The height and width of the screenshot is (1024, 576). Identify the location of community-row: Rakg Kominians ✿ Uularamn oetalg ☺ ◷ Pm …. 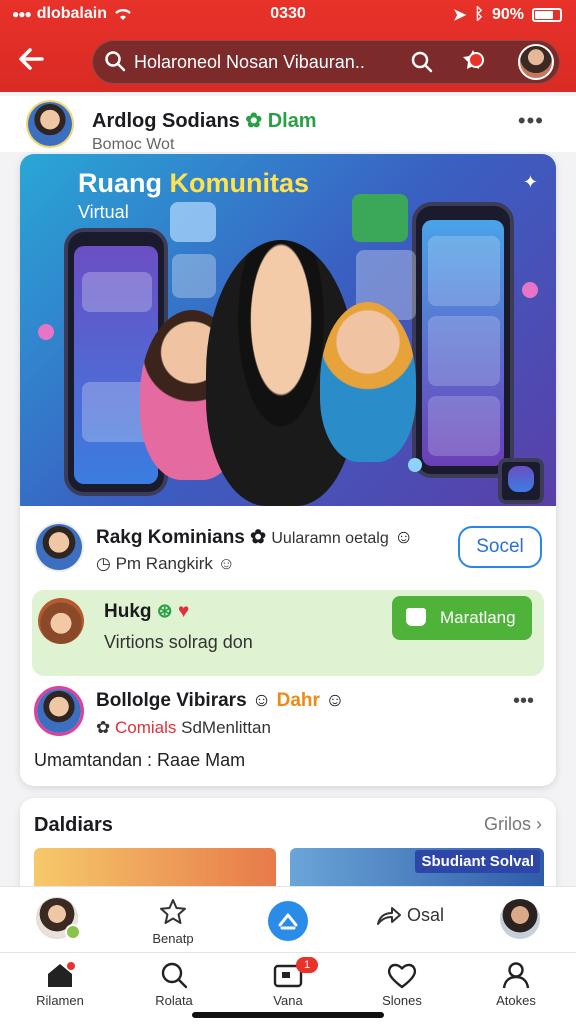
(288, 554).